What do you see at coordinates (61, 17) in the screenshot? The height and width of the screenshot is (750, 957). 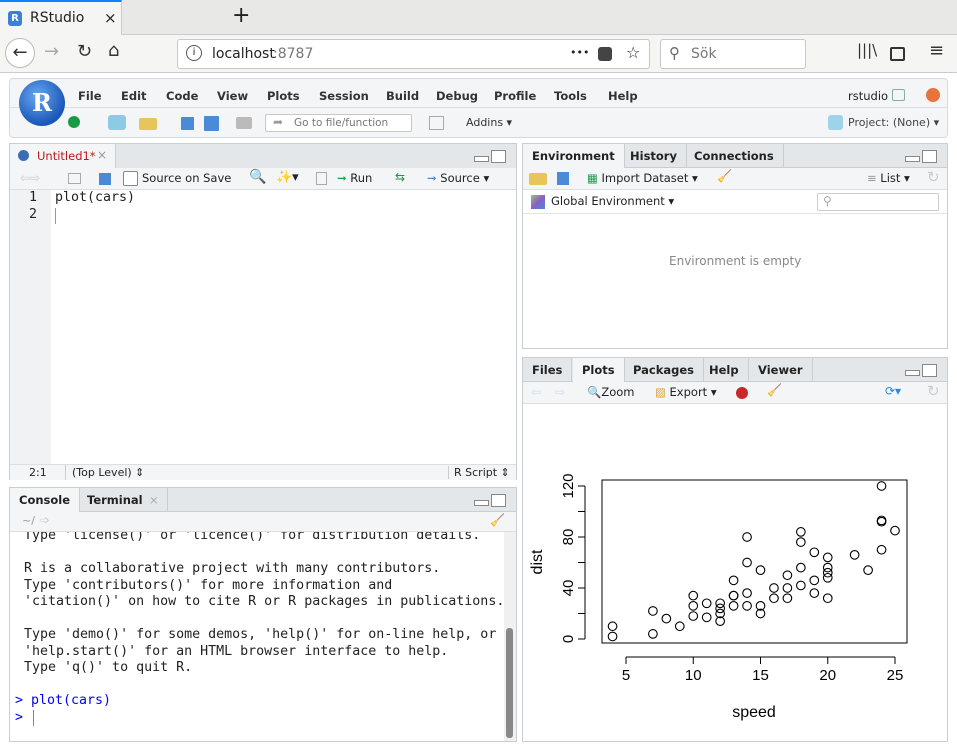 I see `browser-tab: R RStudio ×` at bounding box center [61, 17].